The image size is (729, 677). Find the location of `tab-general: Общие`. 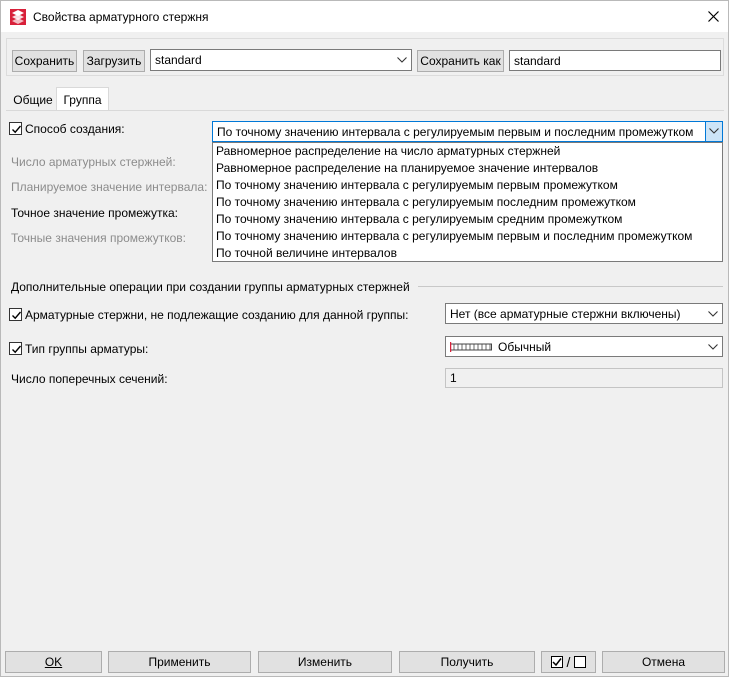

tab-general: Общие is located at coordinates (33, 100).